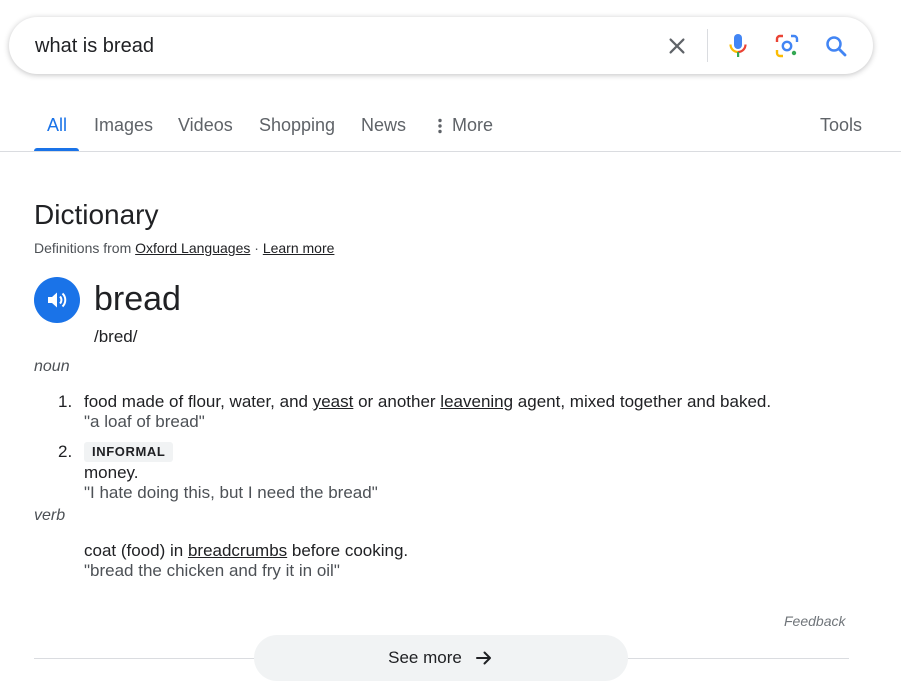  Describe the element at coordinates (137, 299) in the screenshot. I see `headword: bread` at that location.